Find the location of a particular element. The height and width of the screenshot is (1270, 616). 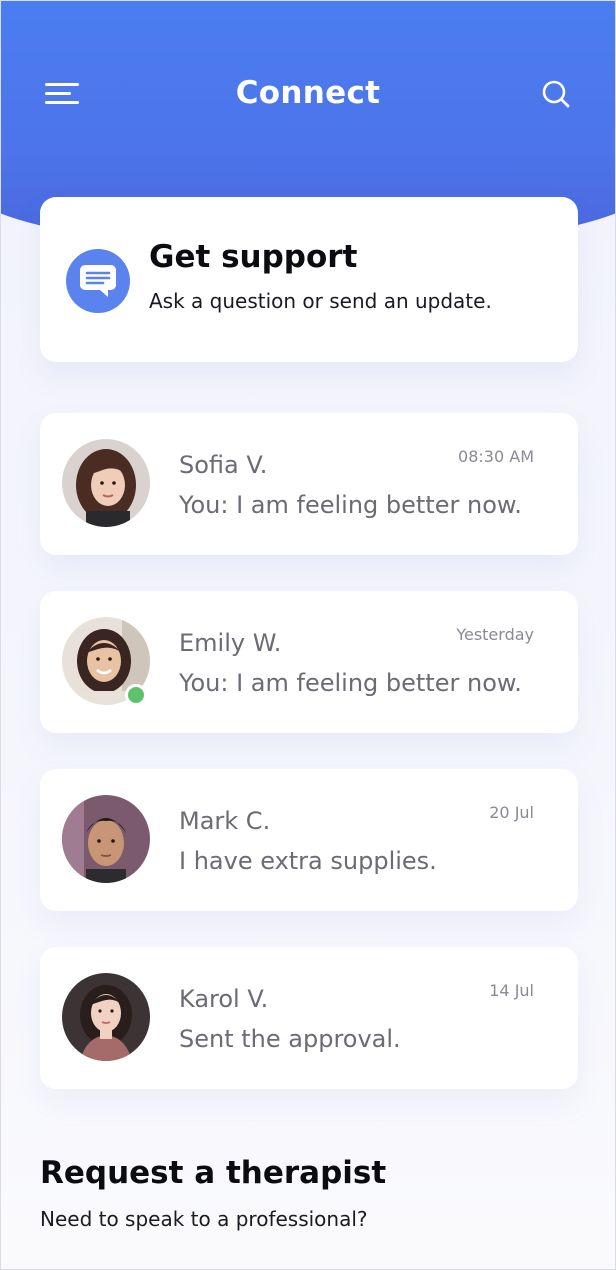

request-therapist-subtitle: Need to speak to a professional? is located at coordinates (204, 1219).